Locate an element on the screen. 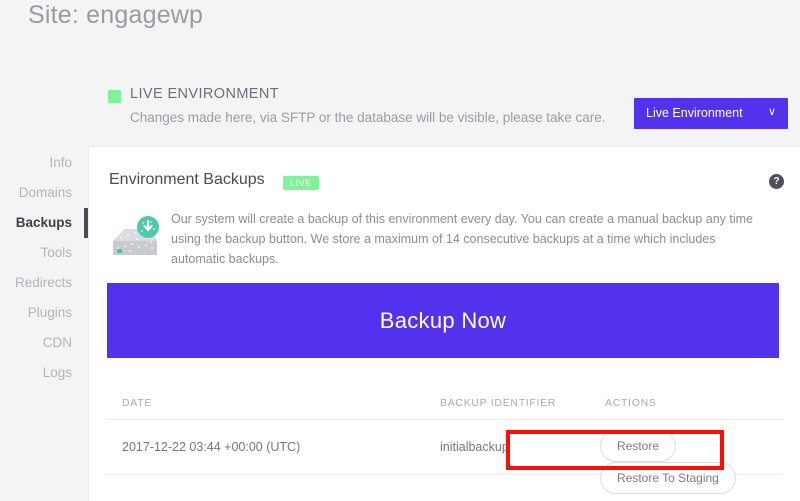 The image size is (800, 501). restore-button: Restore is located at coordinates (638, 446).